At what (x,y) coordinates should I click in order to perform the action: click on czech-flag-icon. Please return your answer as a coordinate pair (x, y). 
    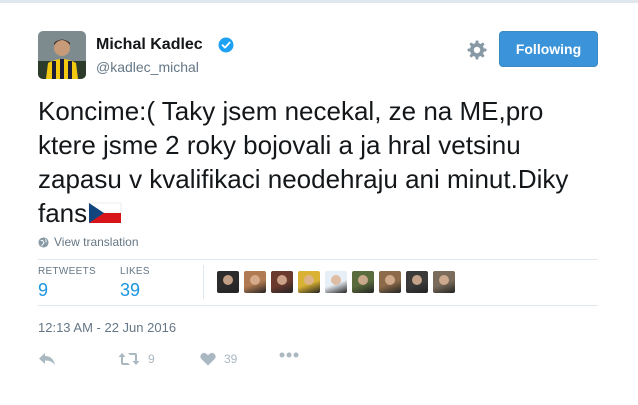
    Looking at the image, I should click on (105, 211).